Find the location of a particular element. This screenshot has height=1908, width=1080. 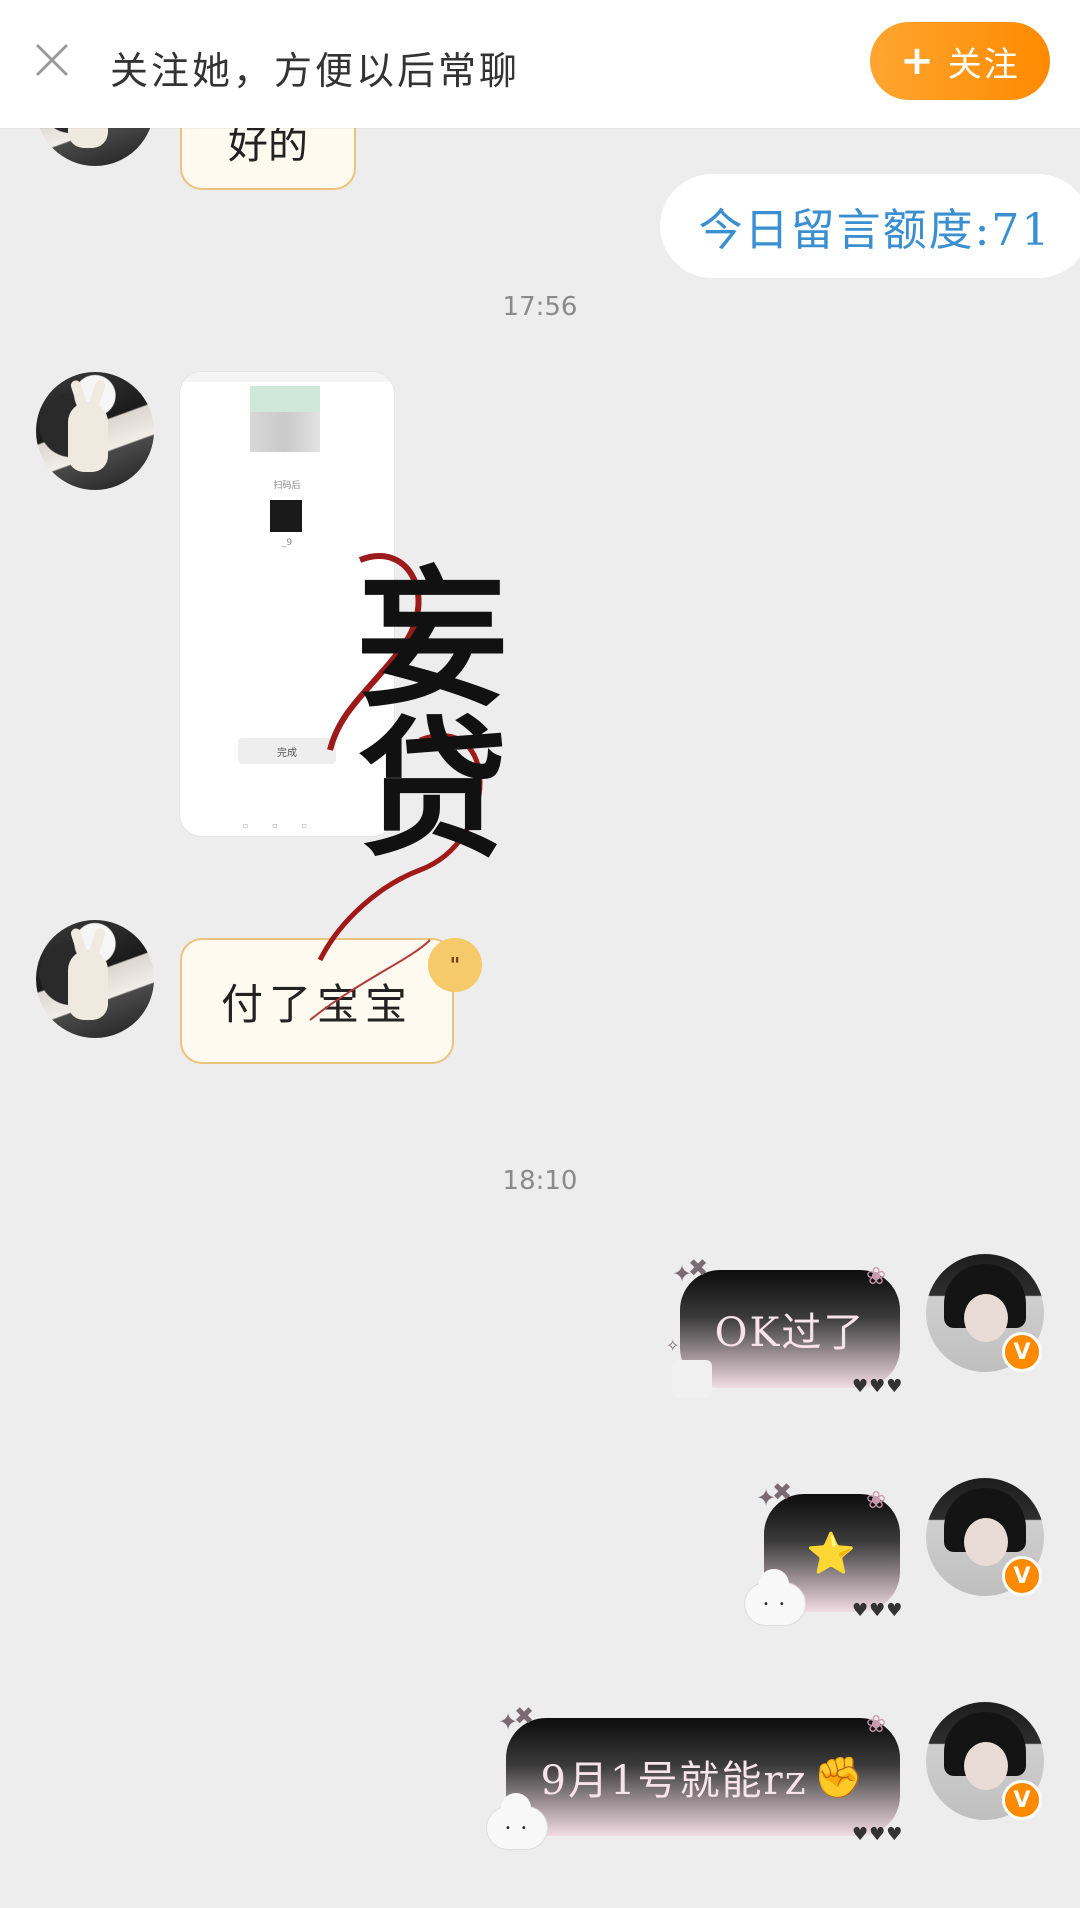

follow-prompt-text: 关注她，方便以后常聊 is located at coordinates (315, 71).